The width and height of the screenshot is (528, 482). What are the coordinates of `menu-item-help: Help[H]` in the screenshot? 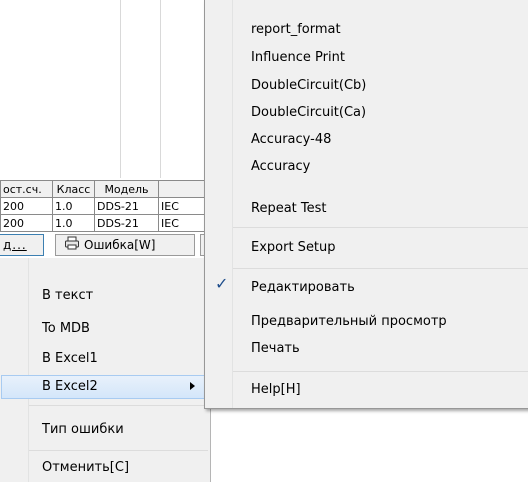 It's located at (276, 390).